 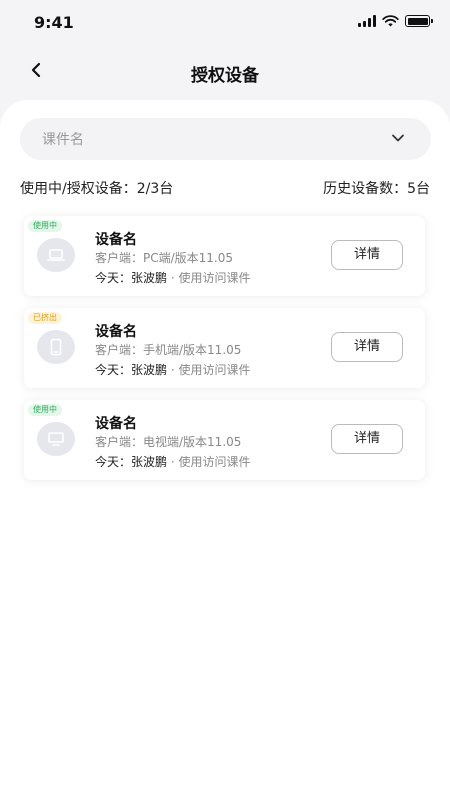 I want to click on device-client: 客户端：PC端/版本11.05, so click(x=164, y=258).